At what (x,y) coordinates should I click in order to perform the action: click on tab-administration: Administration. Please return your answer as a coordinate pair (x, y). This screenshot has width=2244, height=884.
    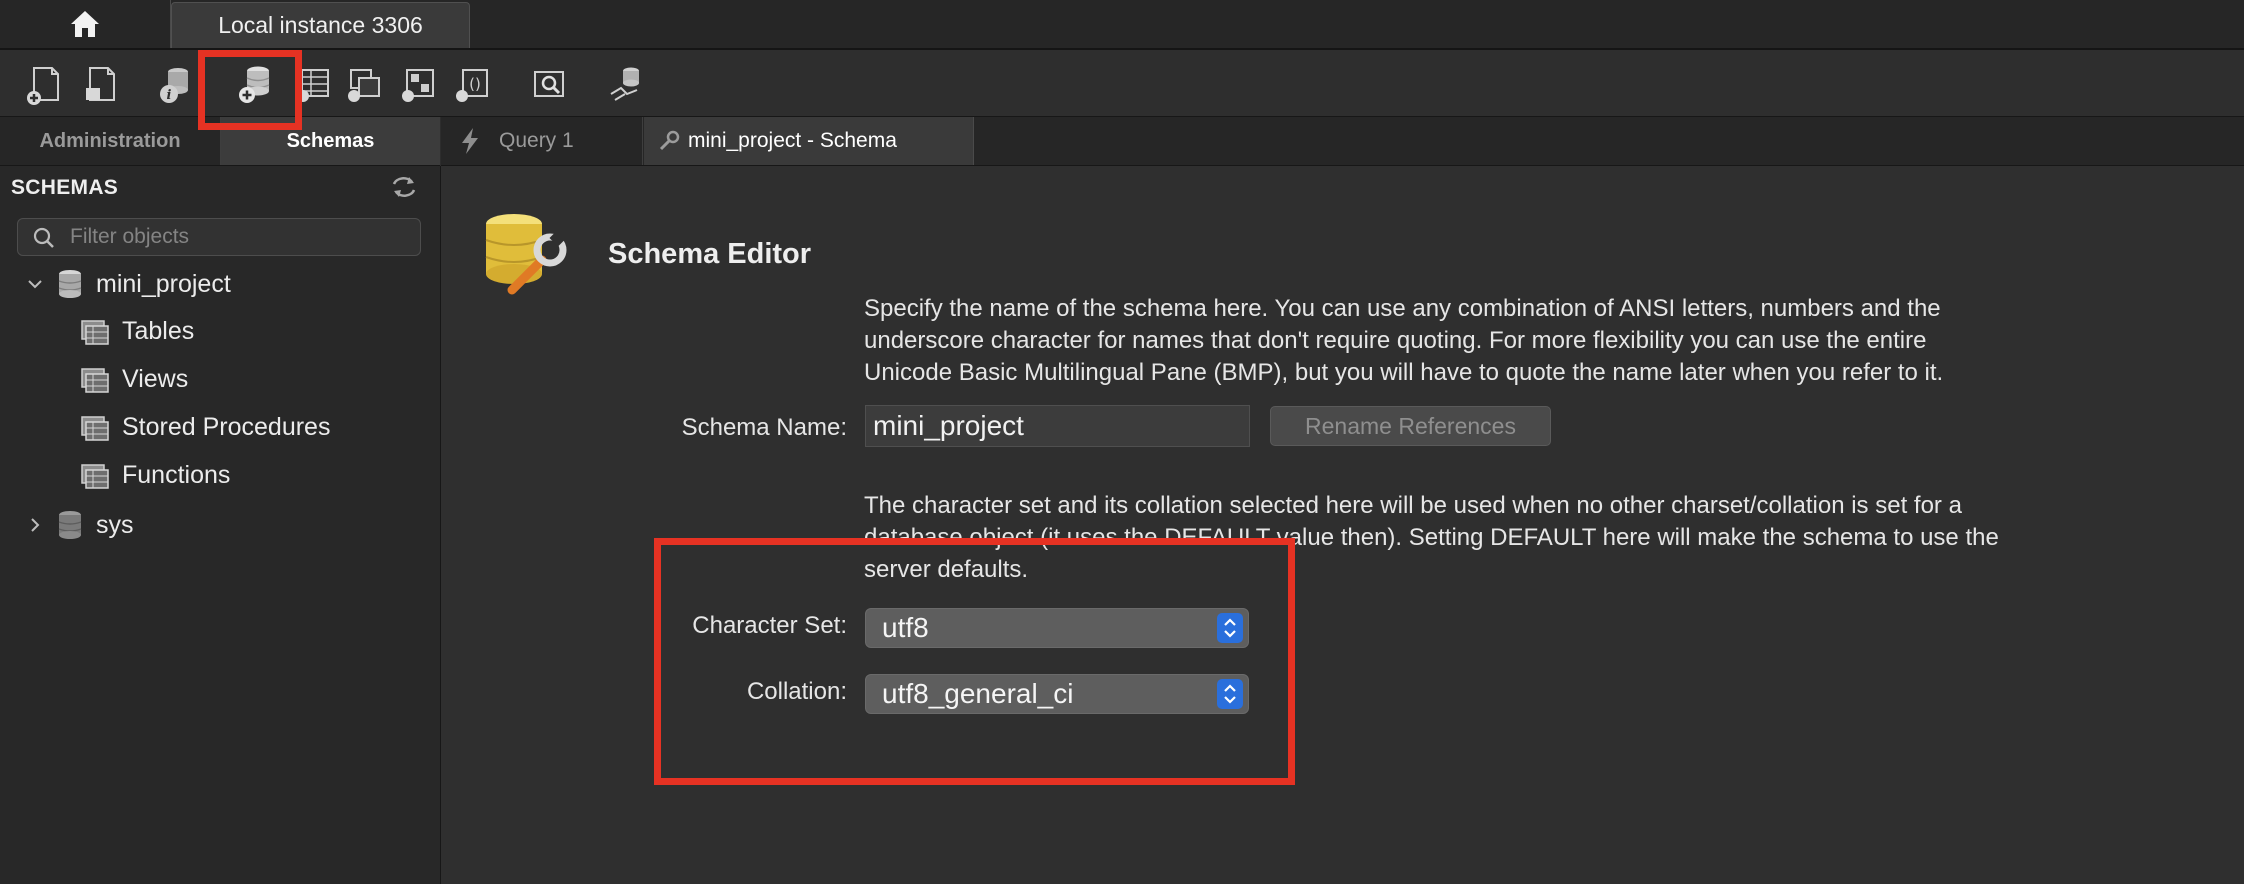
    Looking at the image, I should click on (110, 141).